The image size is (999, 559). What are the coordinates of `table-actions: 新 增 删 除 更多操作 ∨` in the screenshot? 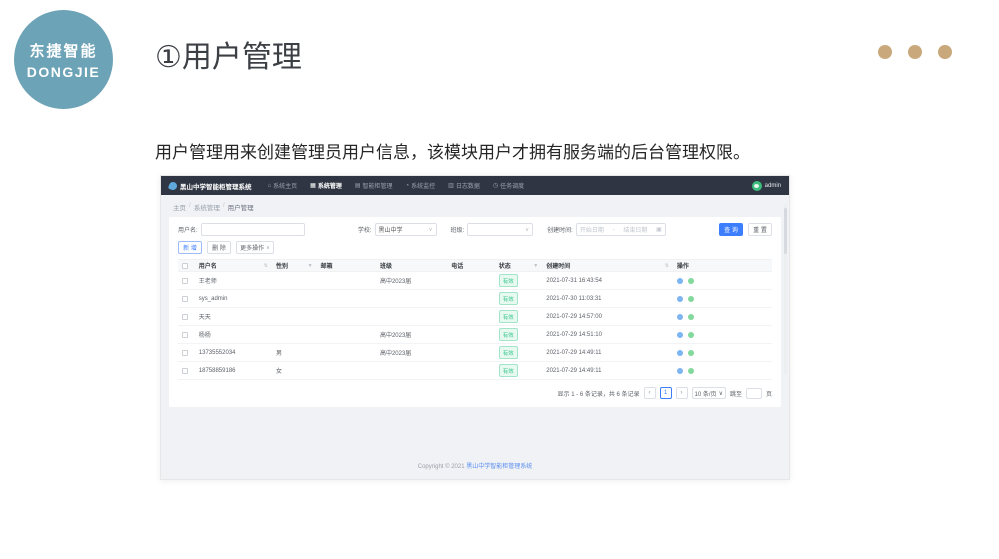 It's located at (475, 247).